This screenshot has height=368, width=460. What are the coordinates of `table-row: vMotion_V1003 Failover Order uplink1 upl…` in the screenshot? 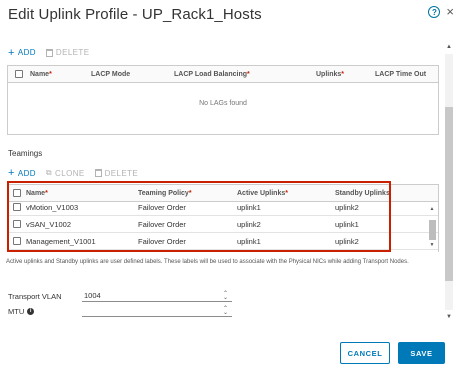 It's located at (223, 209).